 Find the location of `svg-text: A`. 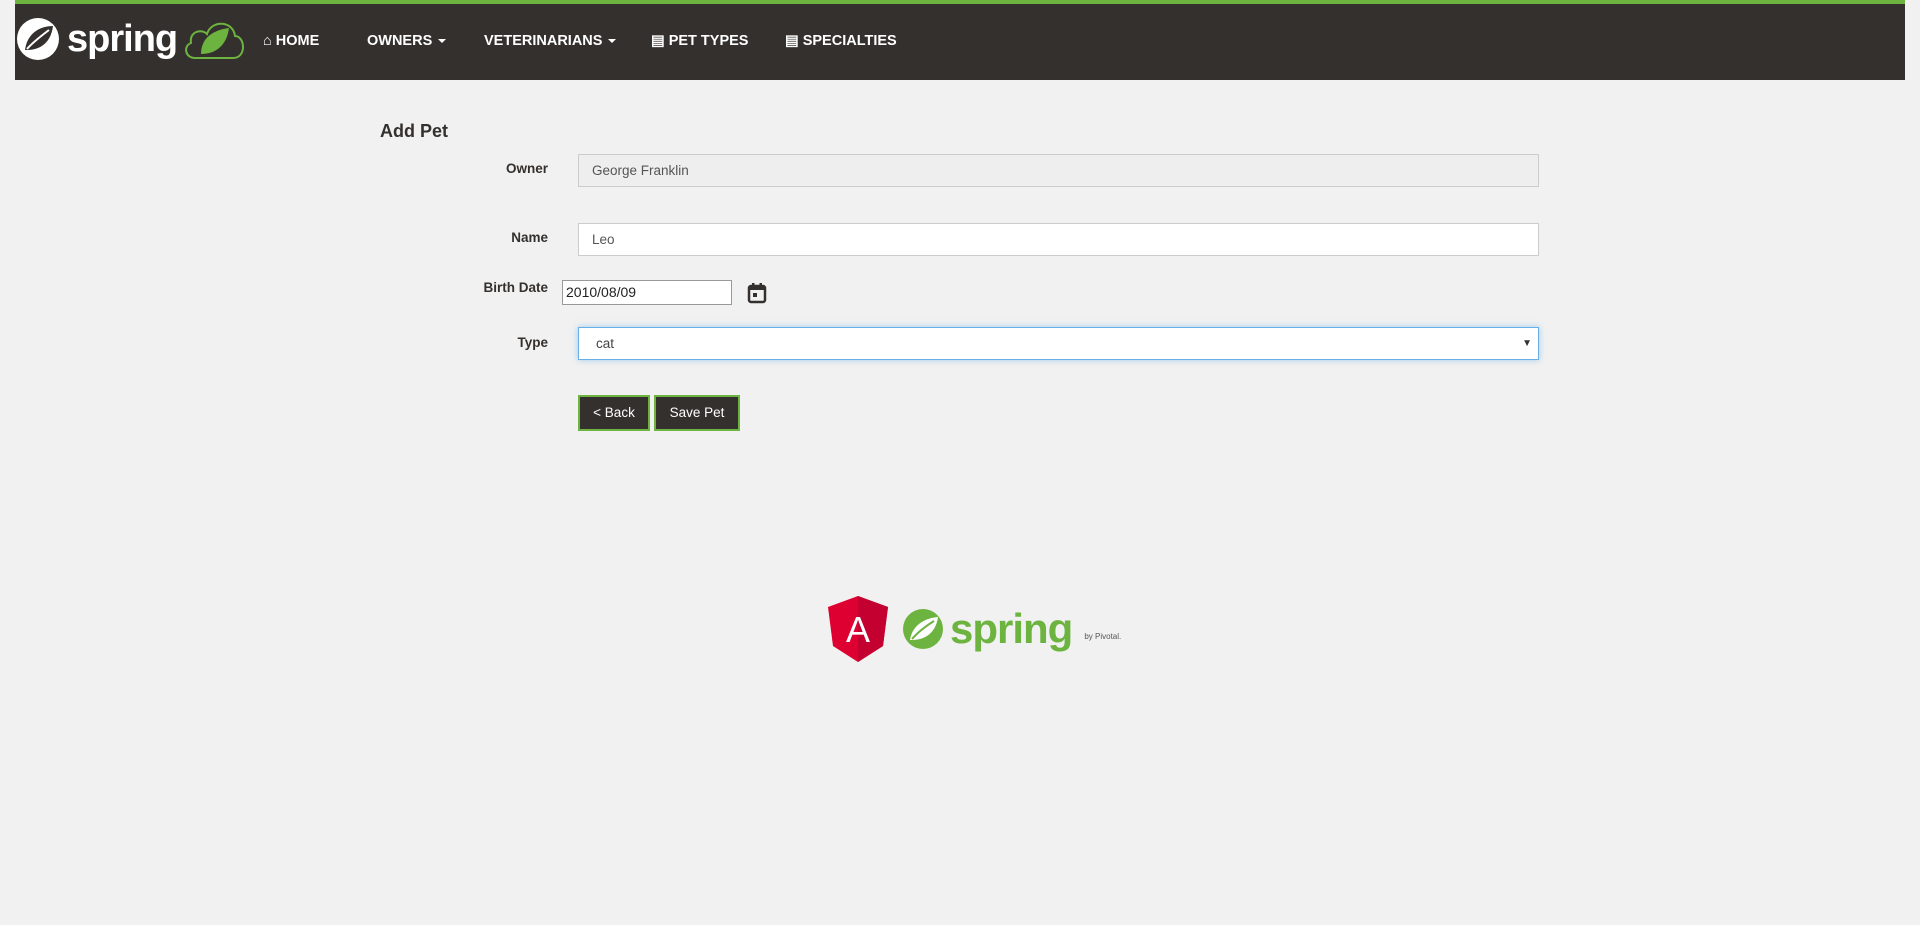

svg-text: A is located at coordinates (858, 629).